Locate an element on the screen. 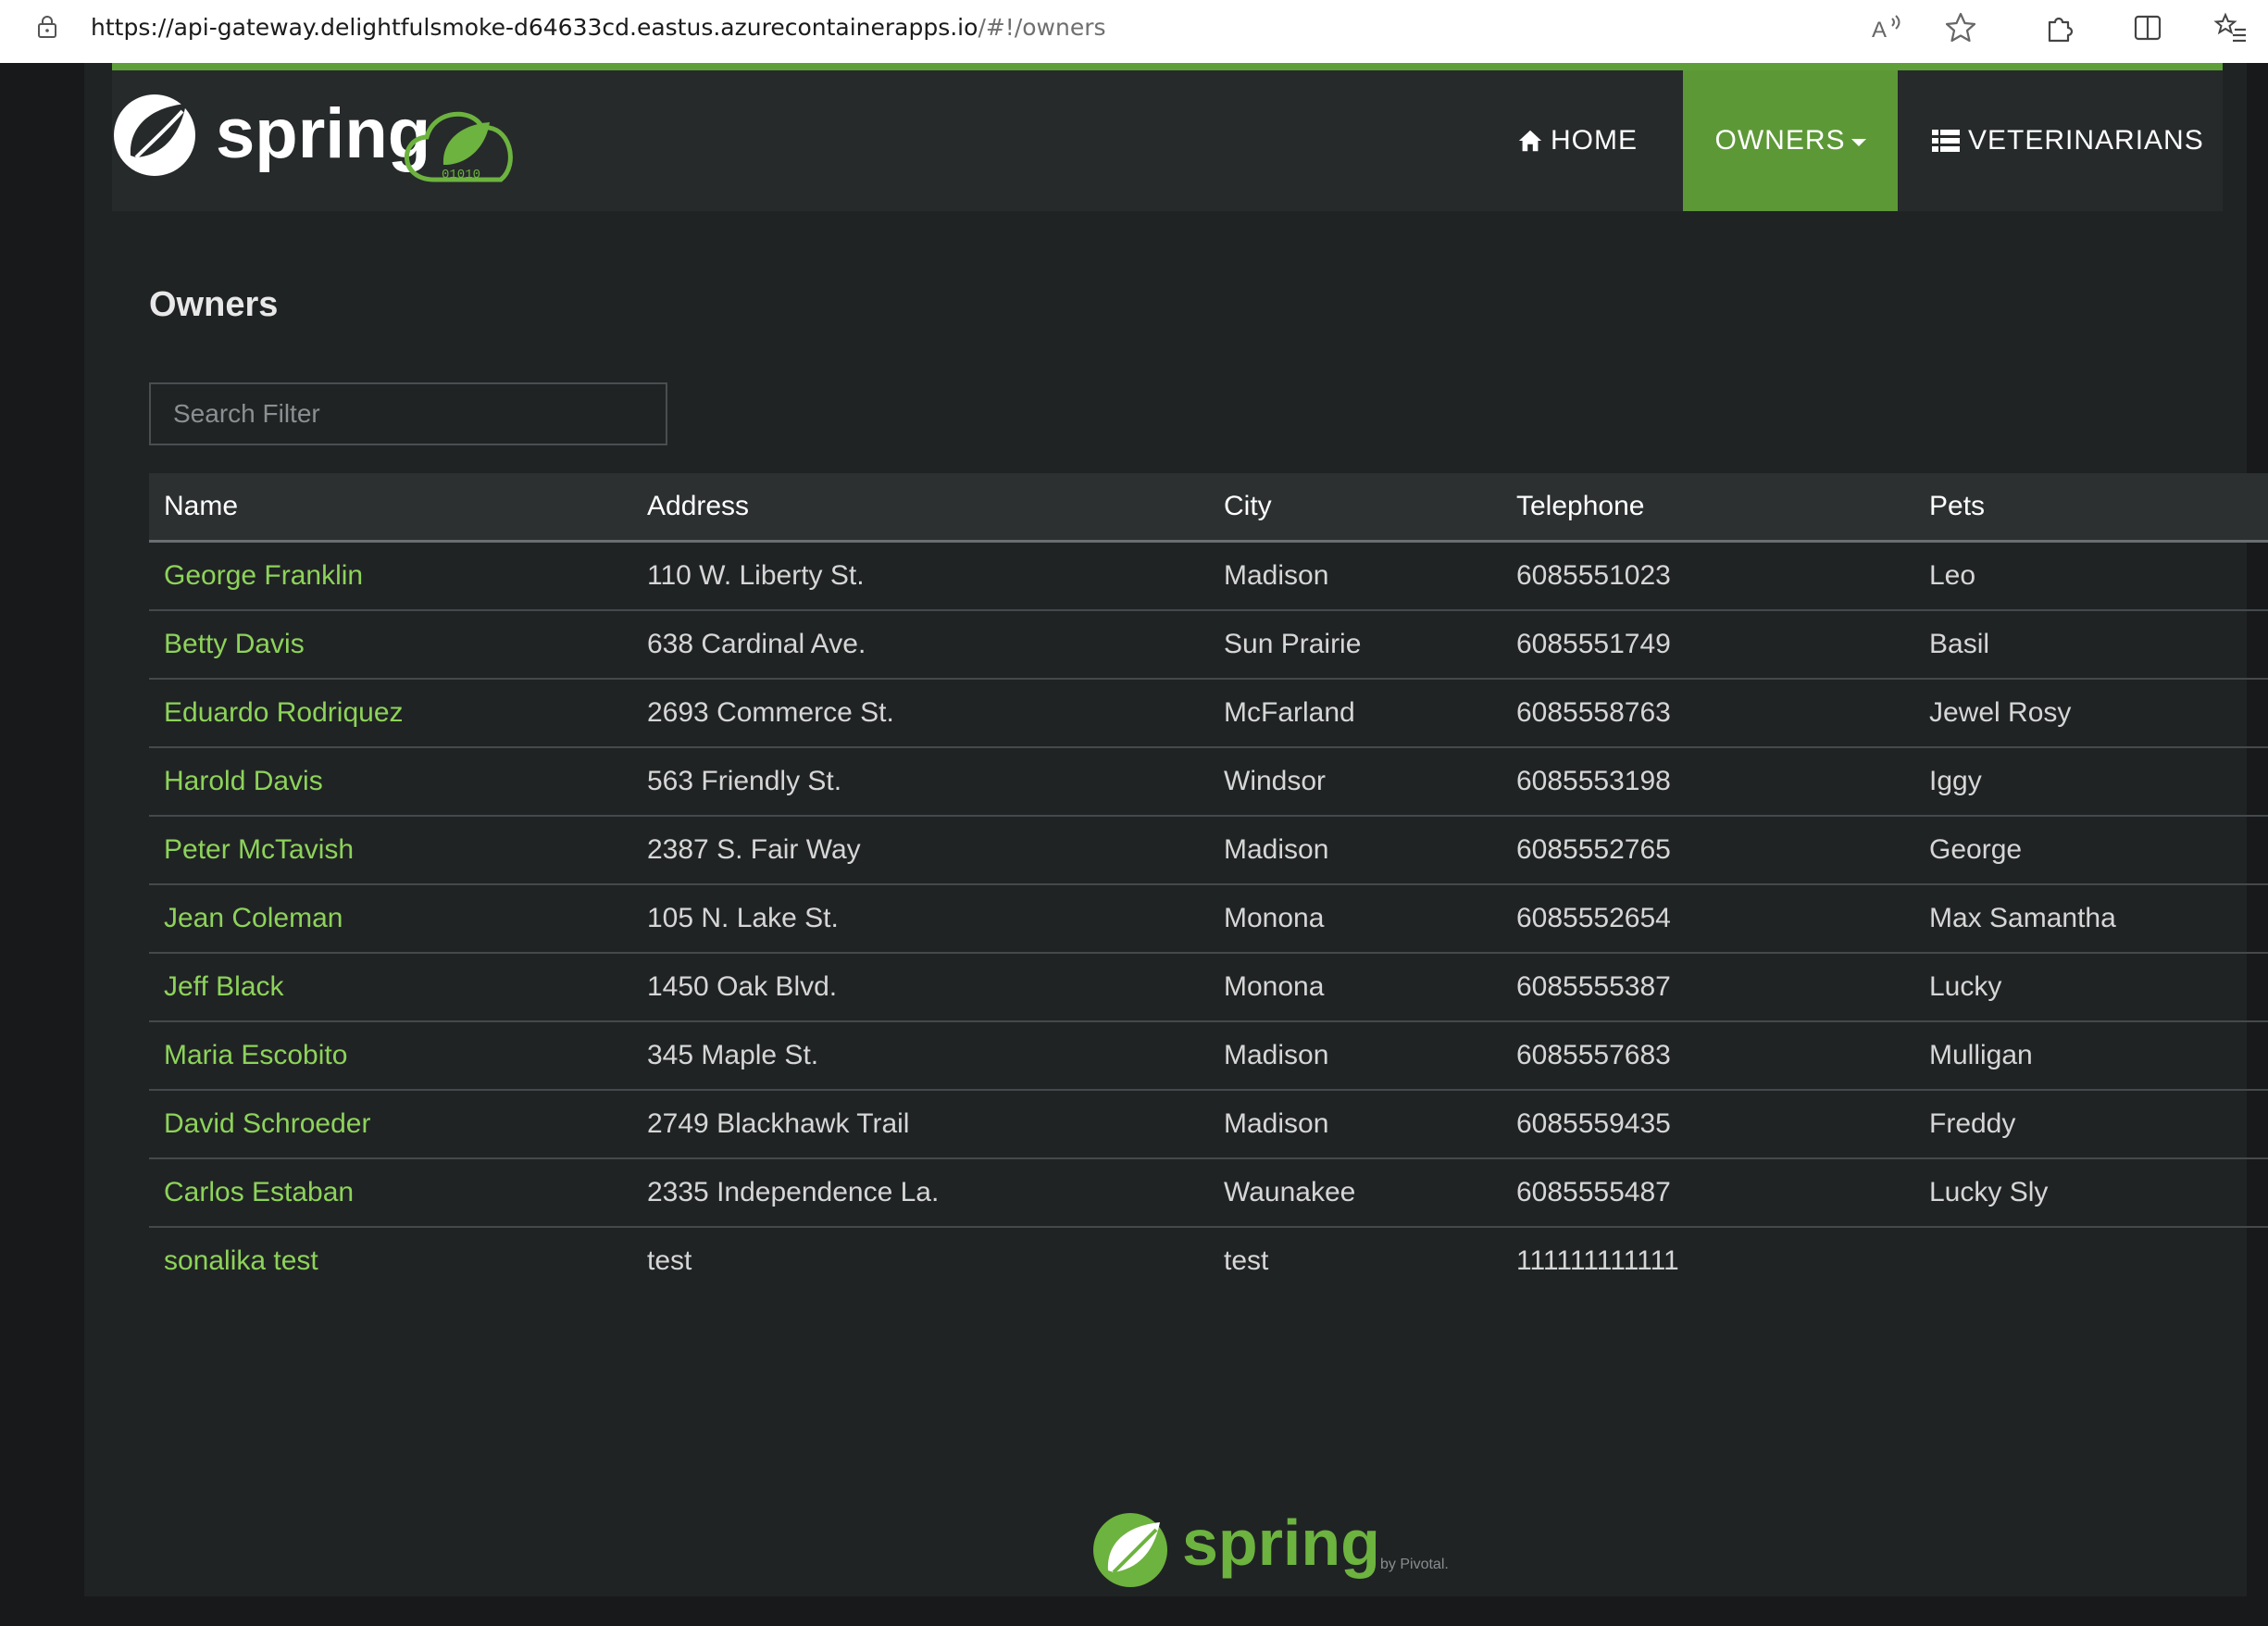 This screenshot has height=1626, width=2268. owner-link: Betty Davis is located at coordinates (234, 644).